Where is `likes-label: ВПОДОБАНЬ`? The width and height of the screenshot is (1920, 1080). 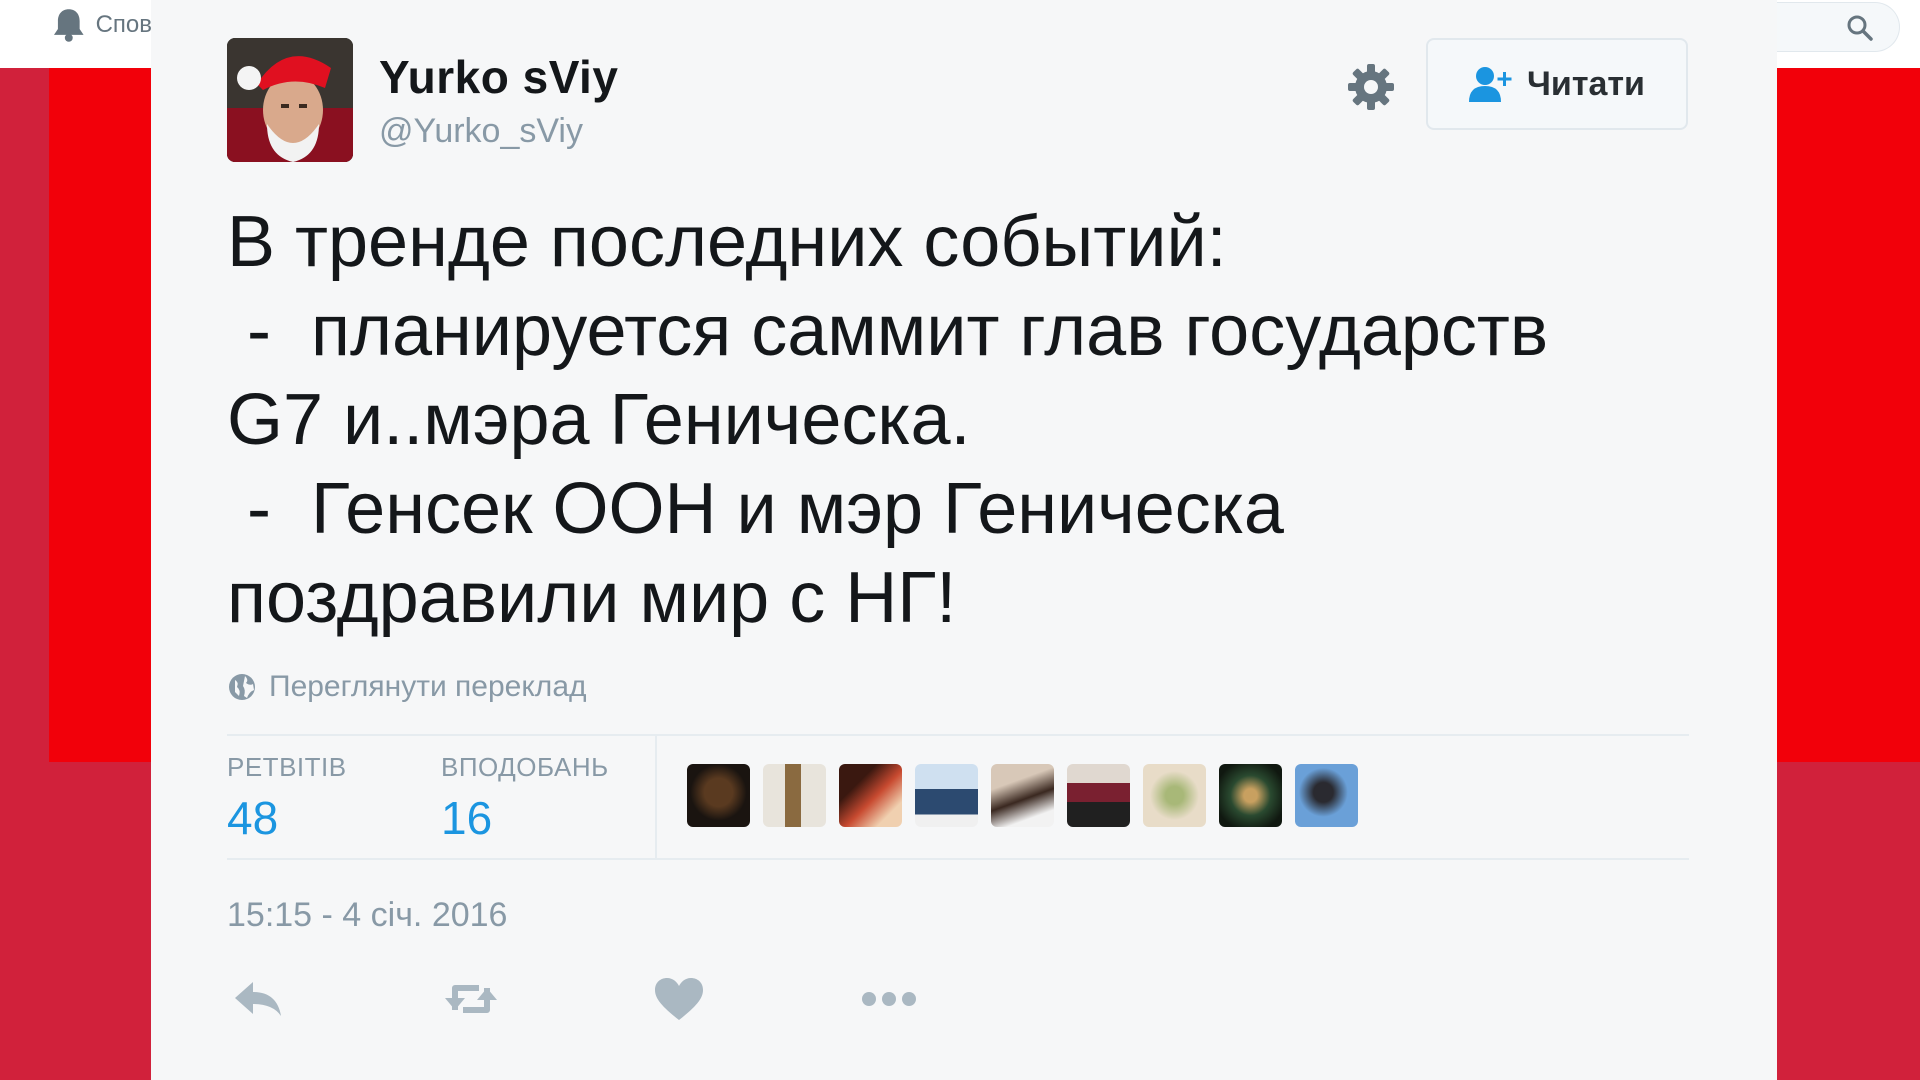 likes-label: ВПОДОБАНЬ is located at coordinates (525, 767).